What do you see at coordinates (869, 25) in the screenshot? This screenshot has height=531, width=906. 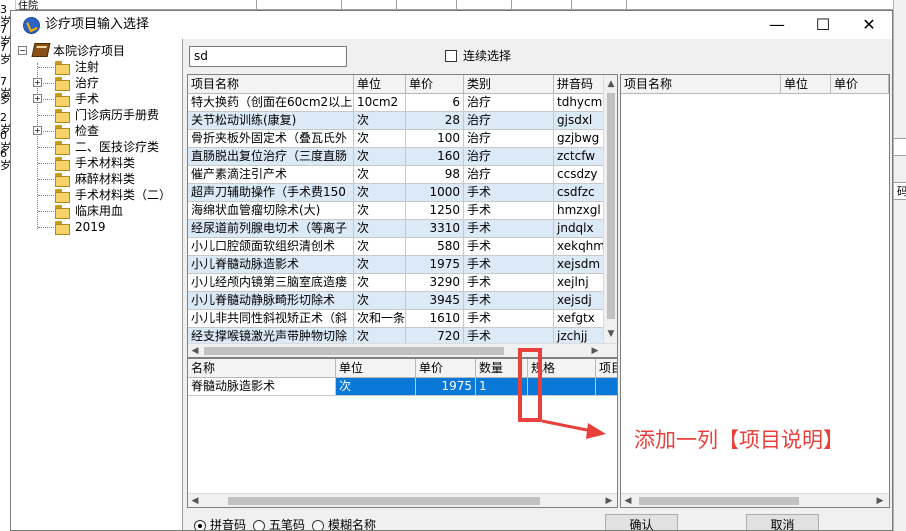 I see `close-button: ✕` at bounding box center [869, 25].